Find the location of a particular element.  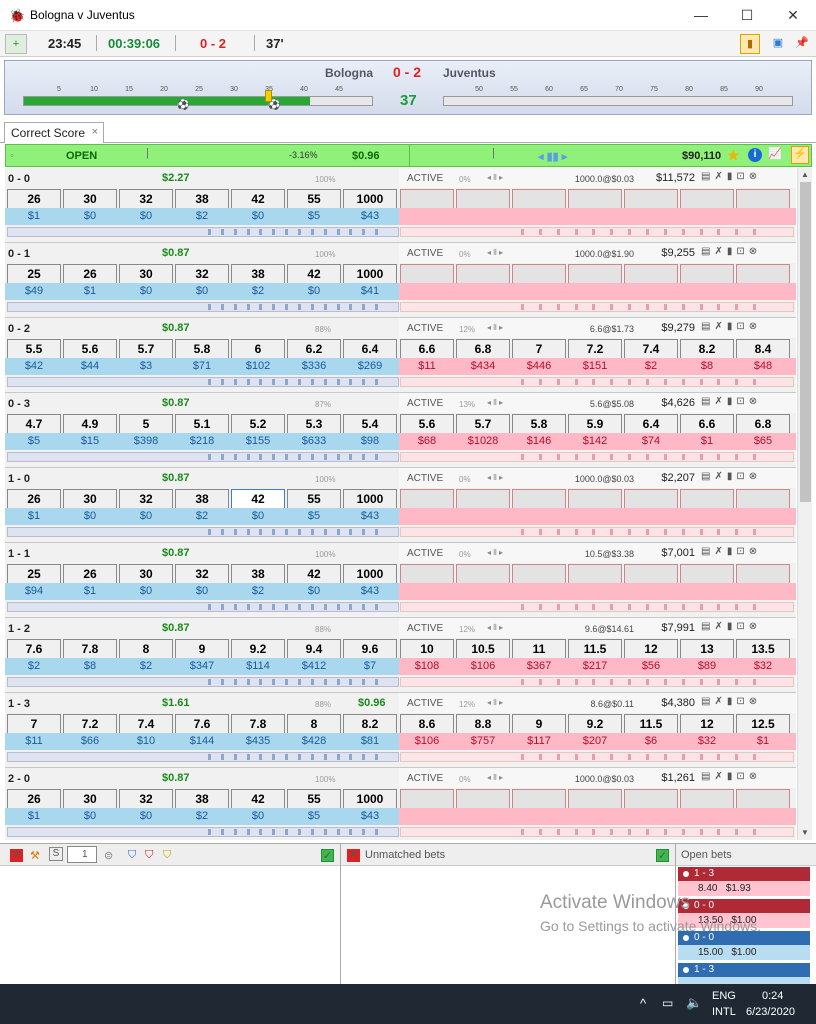

open-bet-item: 0 - 0 15.00 $1.00 is located at coordinates (744, 946).